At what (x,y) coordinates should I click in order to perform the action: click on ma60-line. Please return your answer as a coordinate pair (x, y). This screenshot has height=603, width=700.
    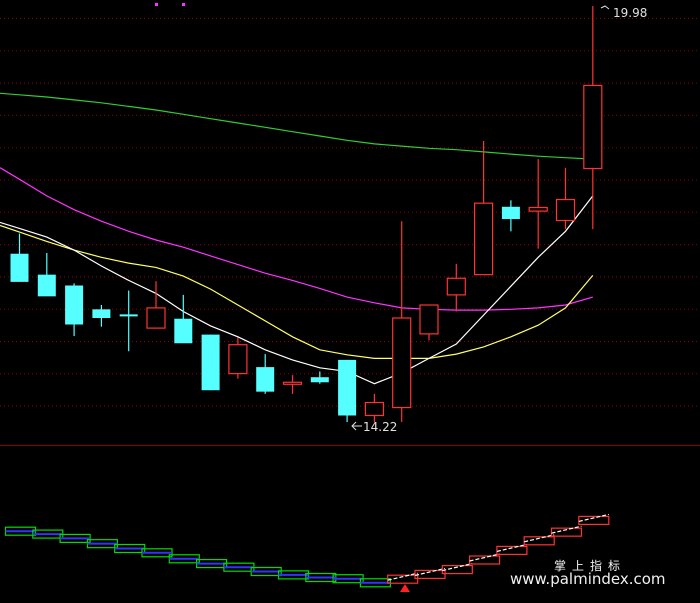
    Looking at the image, I should click on (296, 126).